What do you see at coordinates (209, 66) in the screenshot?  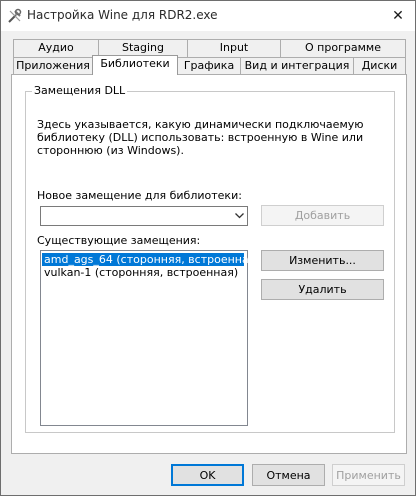 I see `tab-graphics: Графика` at bounding box center [209, 66].